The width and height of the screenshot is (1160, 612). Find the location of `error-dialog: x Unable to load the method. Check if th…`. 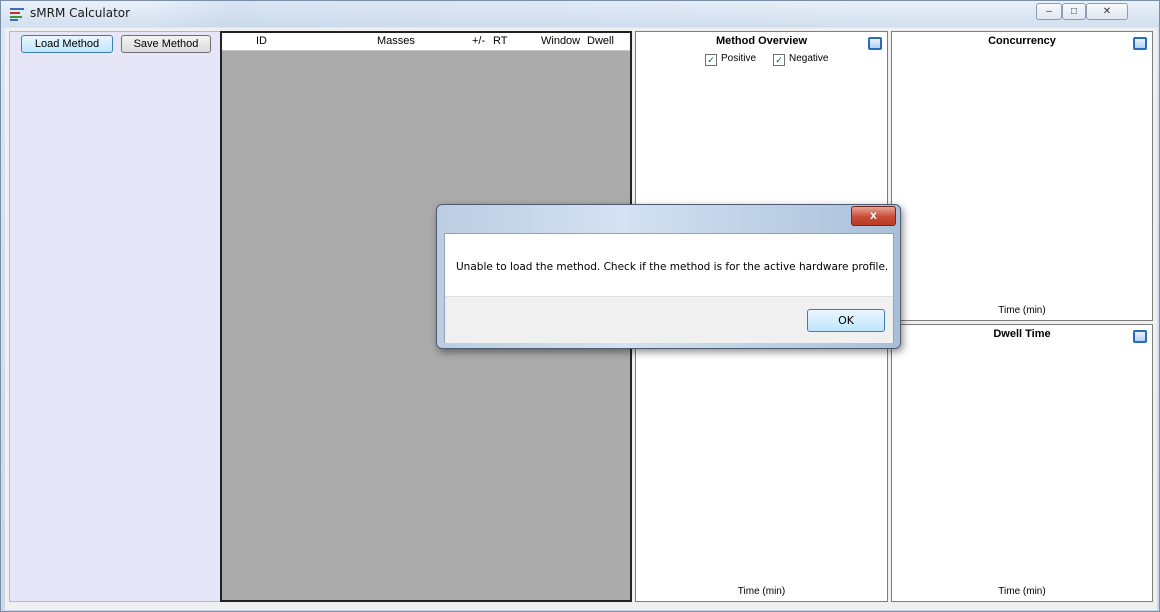

error-dialog: x Unable to load the method. Check if th… is located at coordinates (668, 276).